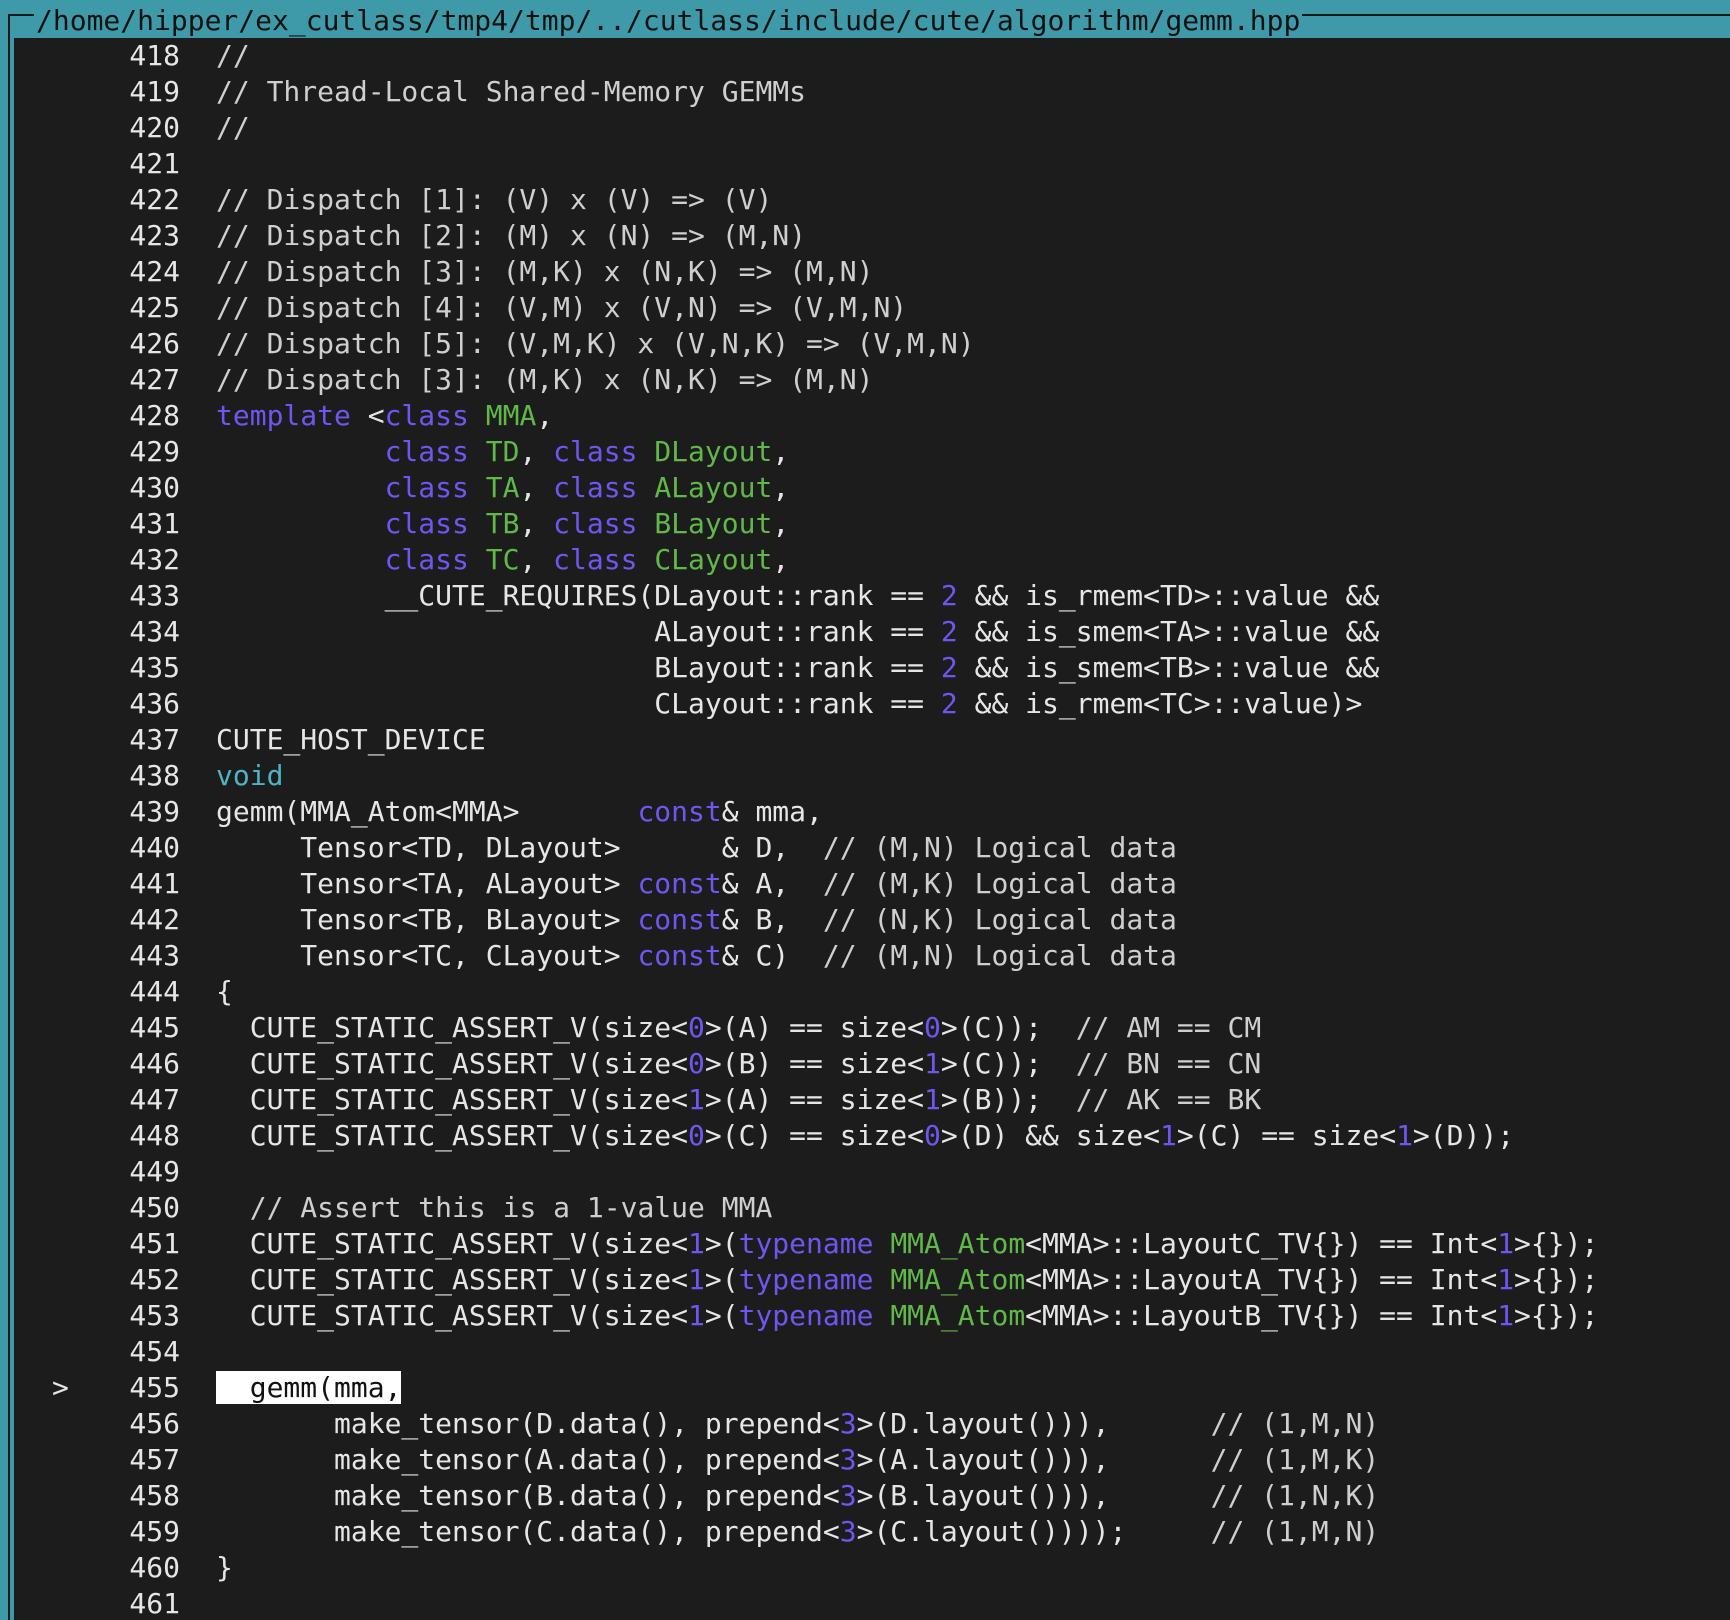 This screenshot has height=1620, width=1730. Describe the element at coordinates (865, 560) in the screenshot. I see `code-line: 432 class TC, class CLayout,` at that location.